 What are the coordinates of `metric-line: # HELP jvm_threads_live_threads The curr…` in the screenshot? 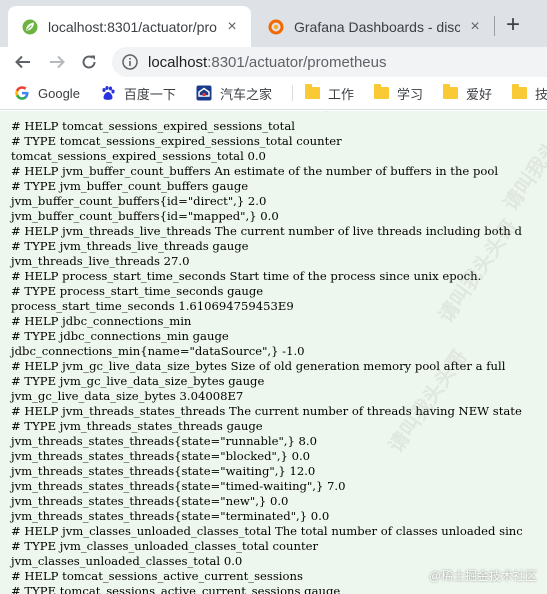 It's located at (266, 231).